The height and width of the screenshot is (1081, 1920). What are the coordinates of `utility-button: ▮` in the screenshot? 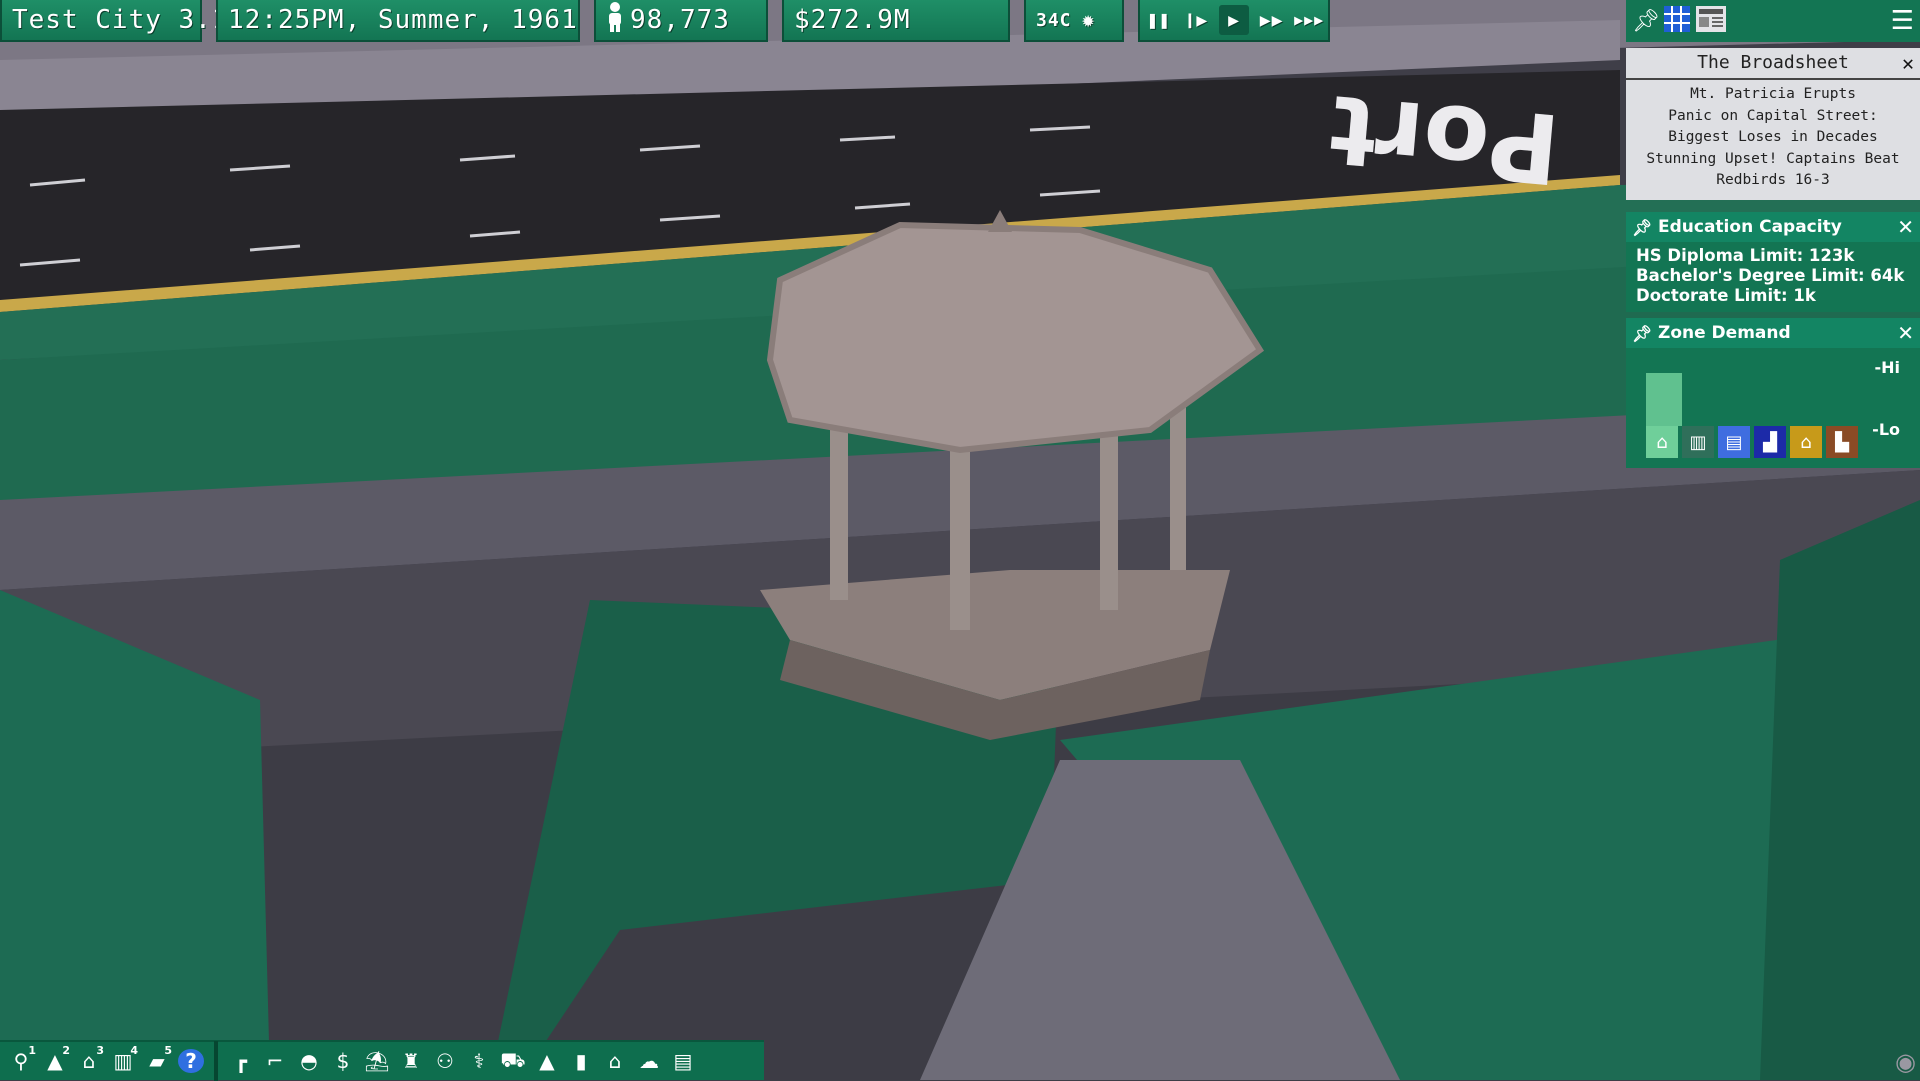 It's located at (581, 1061).